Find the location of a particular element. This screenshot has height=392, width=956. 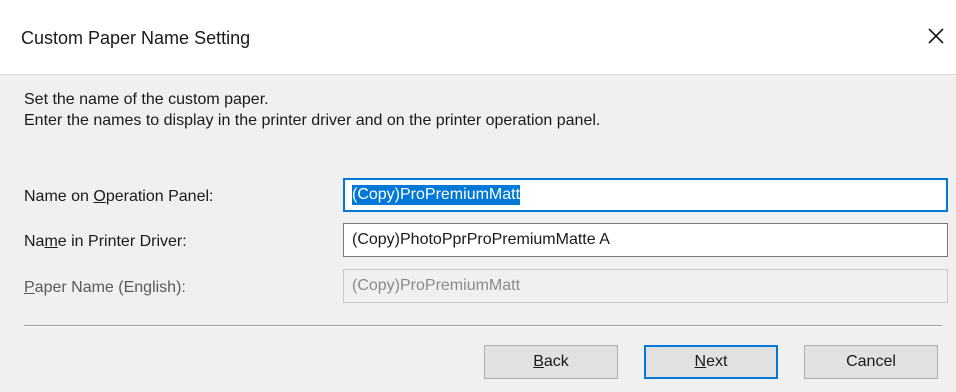

instruction-line-1: Set the name of the custom paper. is located at coordinates (146, 99).